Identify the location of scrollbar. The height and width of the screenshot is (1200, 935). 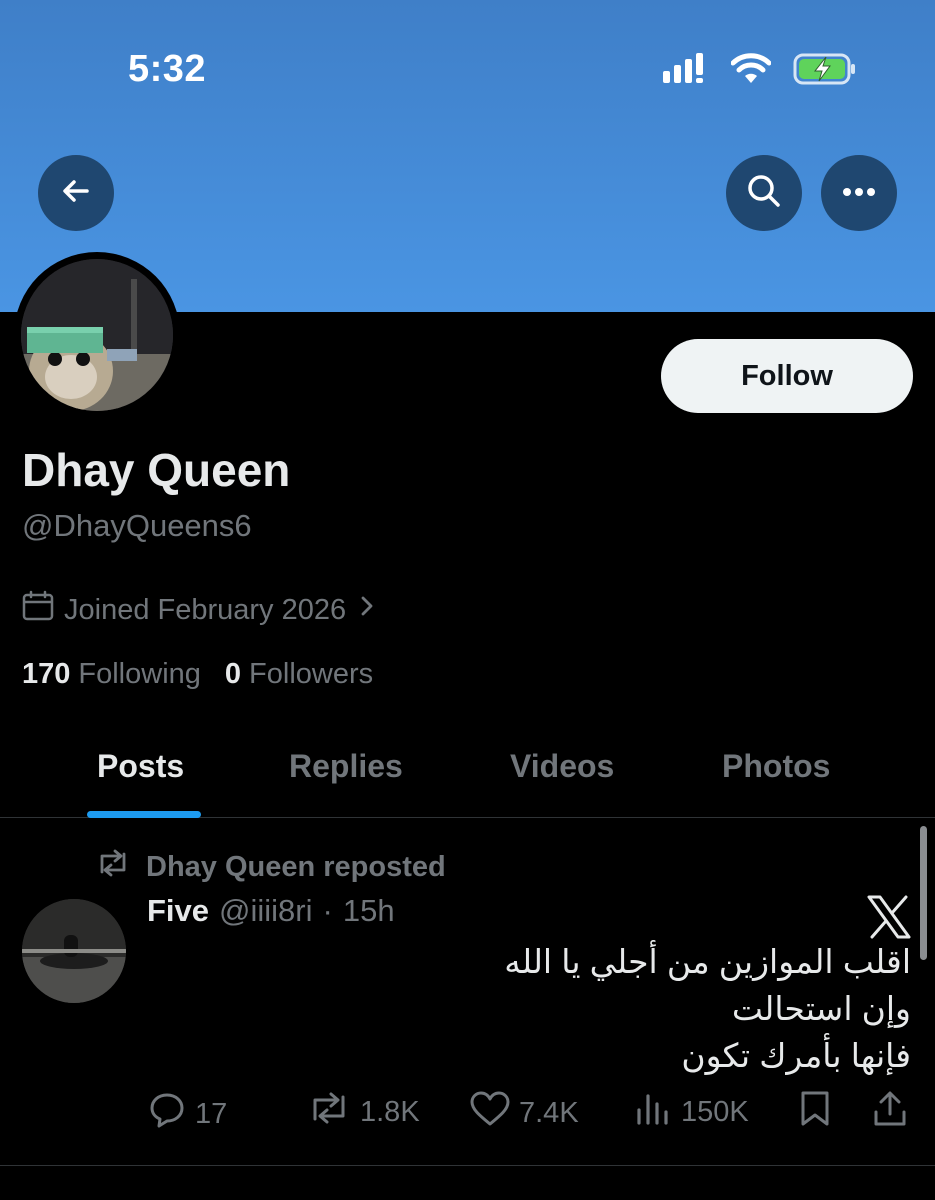
(923, 893).